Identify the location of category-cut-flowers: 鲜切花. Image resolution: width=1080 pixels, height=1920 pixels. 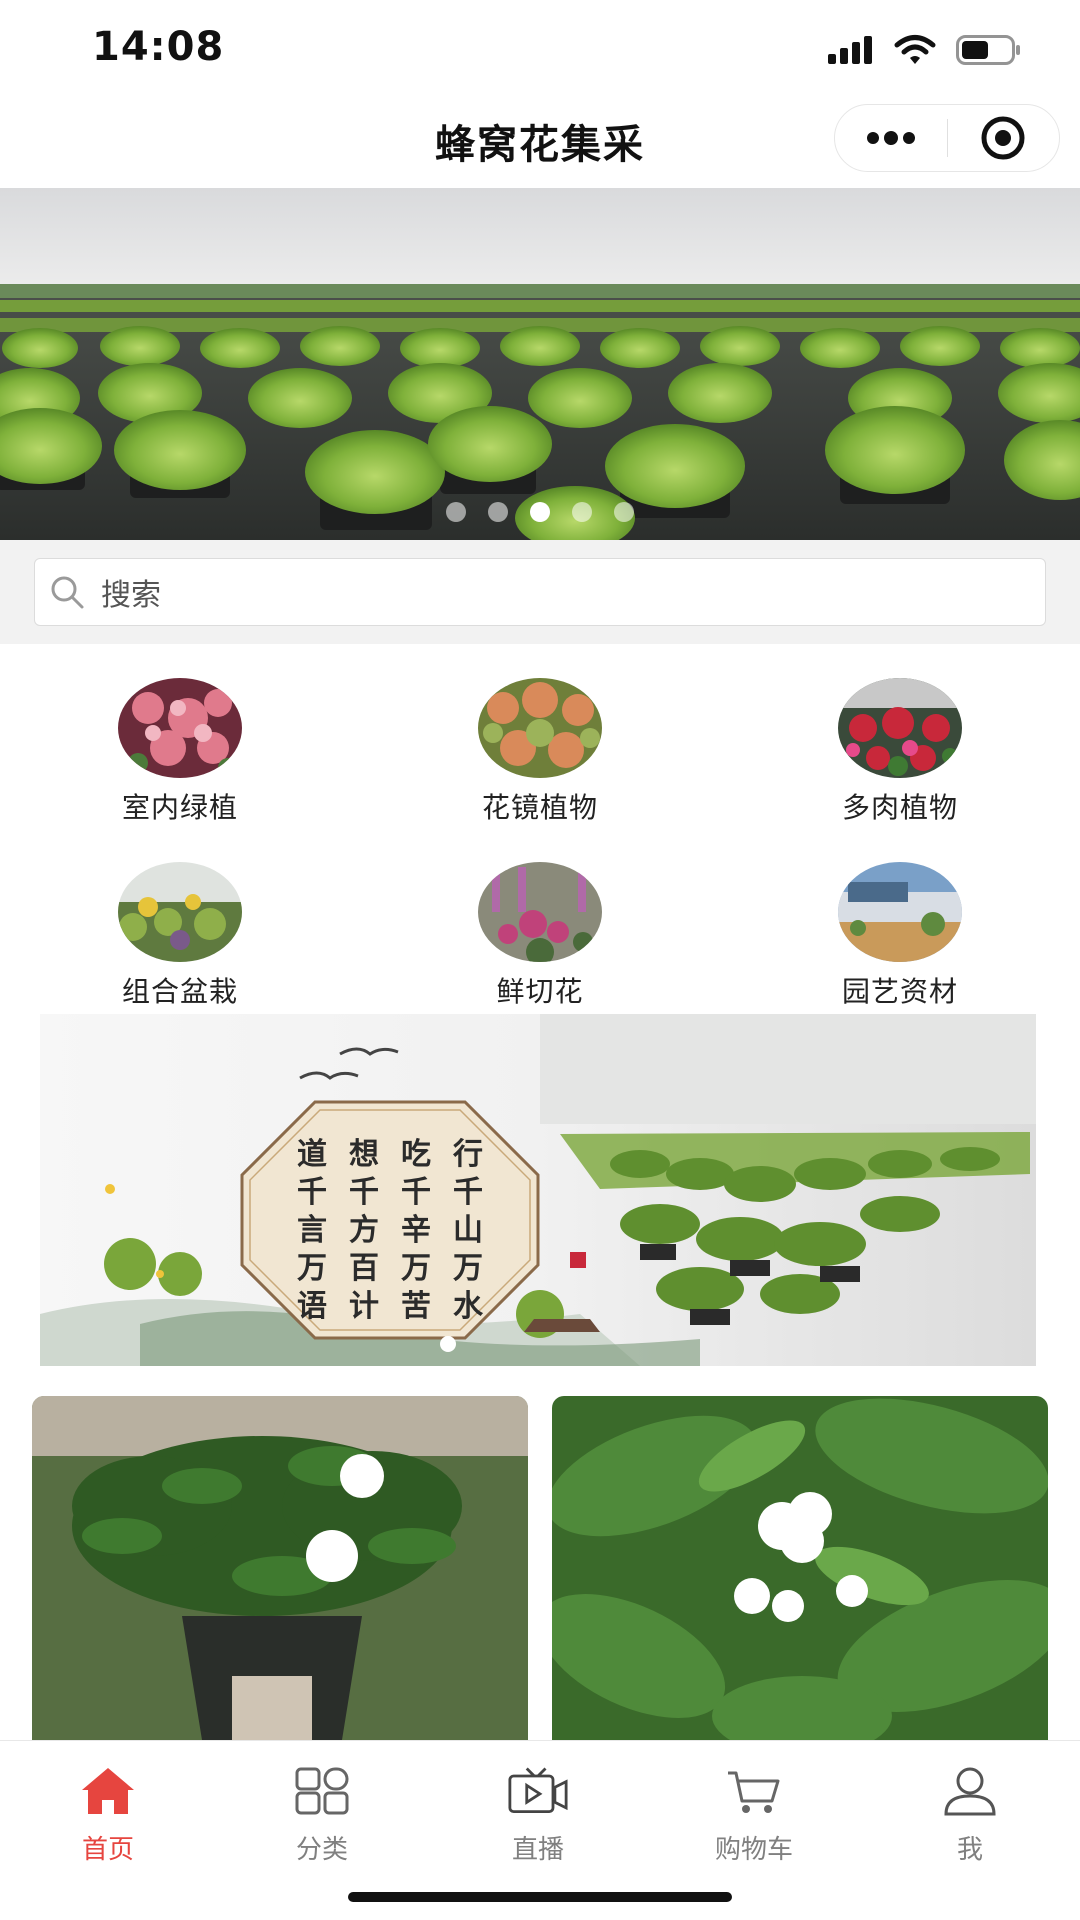
(540, 936).